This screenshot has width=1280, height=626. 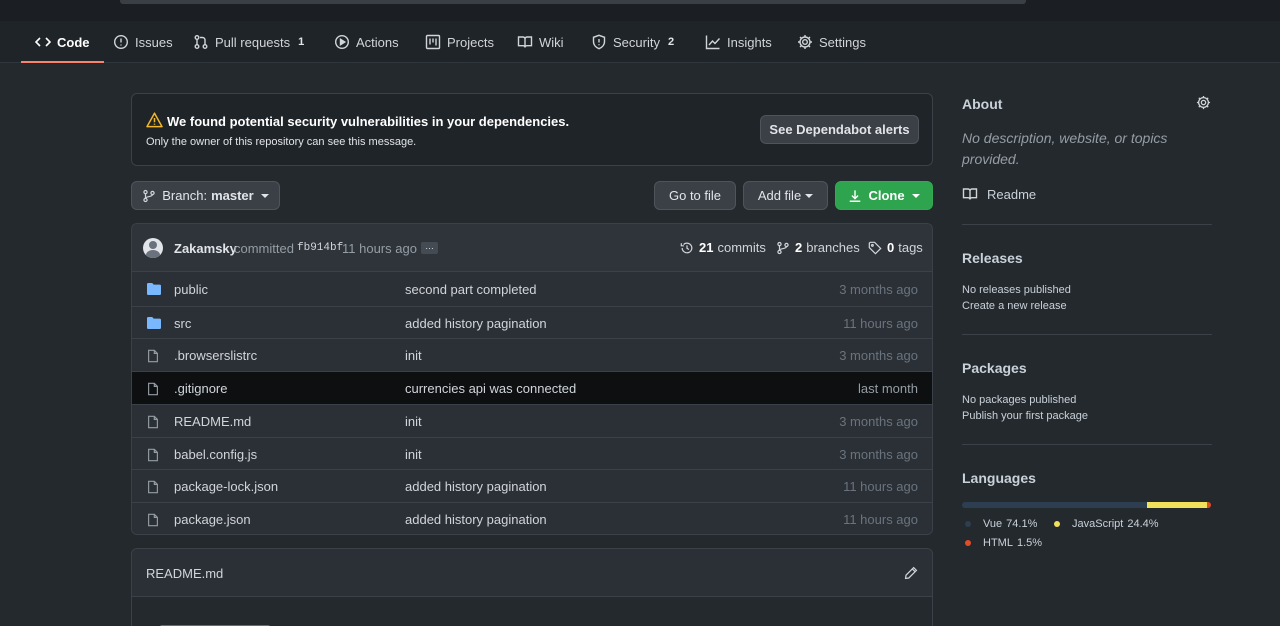 I want to click on horizontal-scrollbar, so click(x=573, y=2).